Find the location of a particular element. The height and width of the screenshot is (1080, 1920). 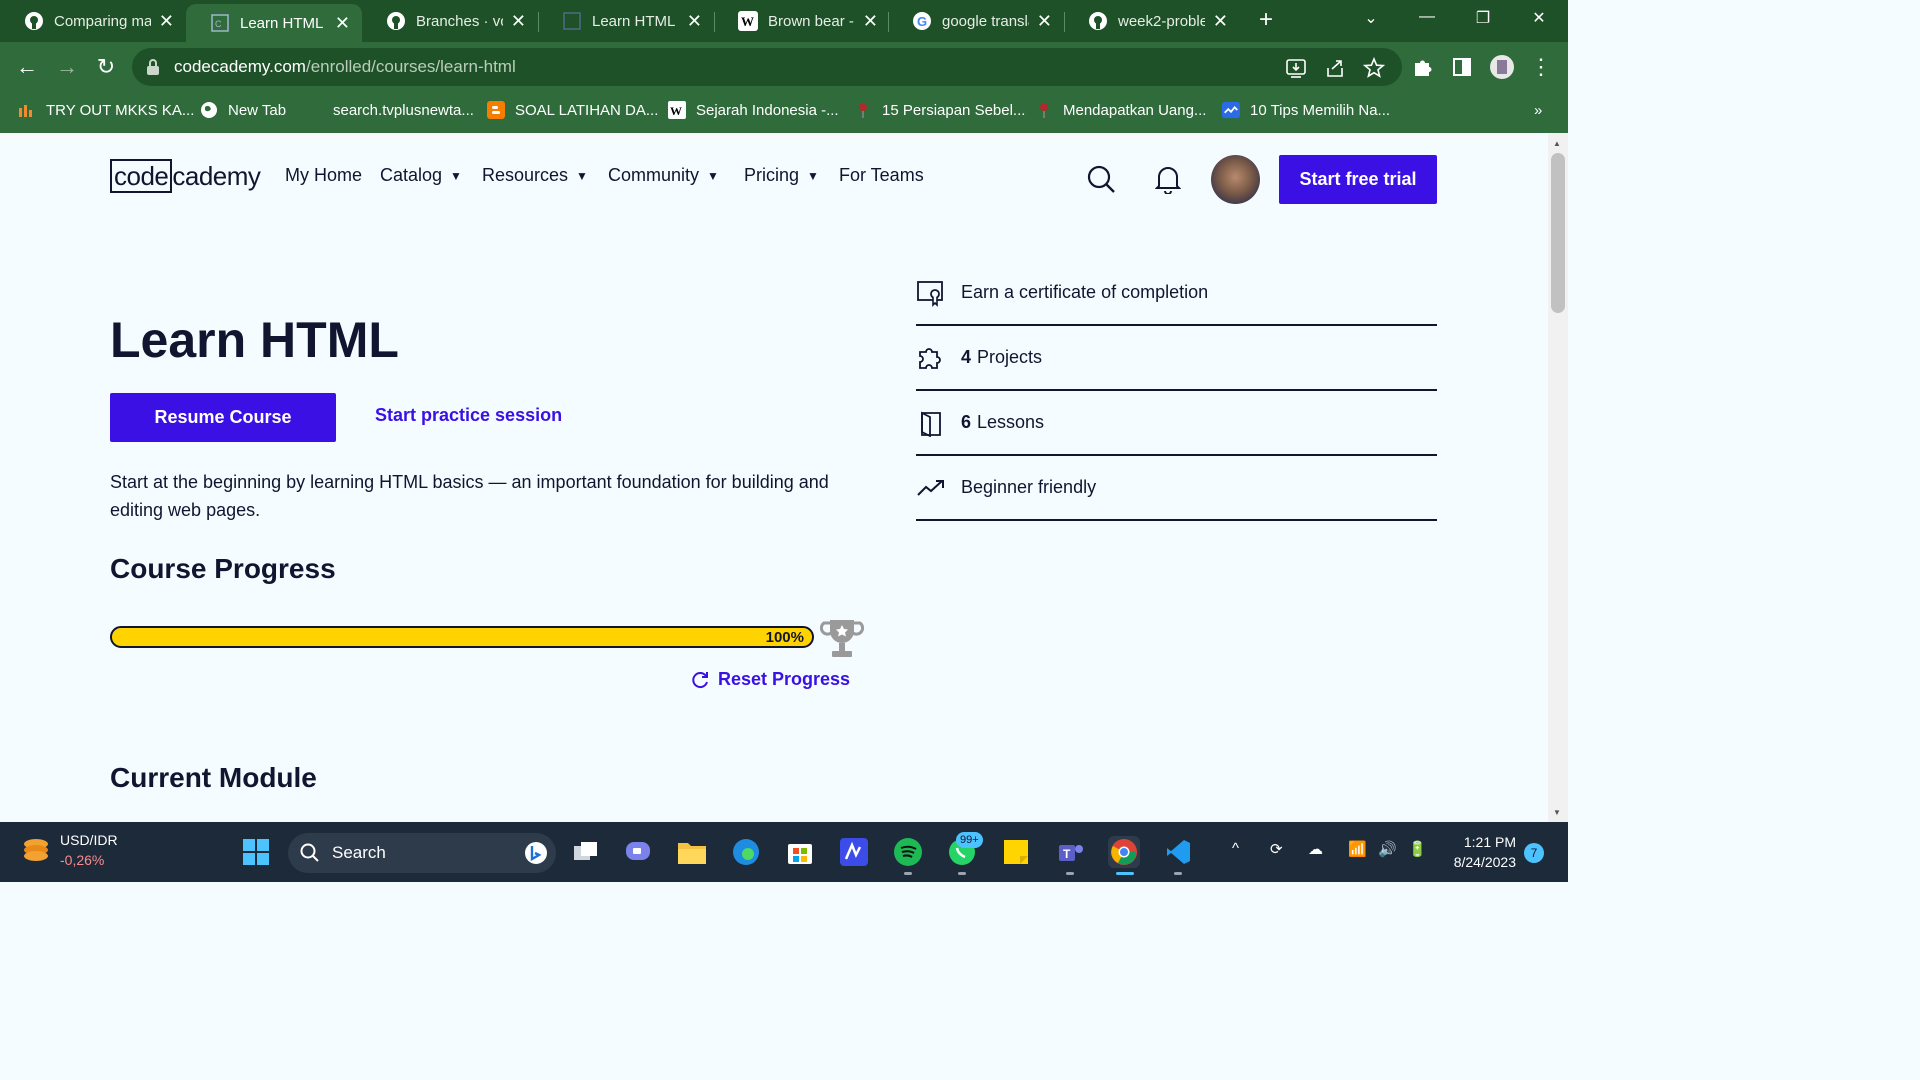

bookmark-item: New Tab is located at coordinates (243, 110).